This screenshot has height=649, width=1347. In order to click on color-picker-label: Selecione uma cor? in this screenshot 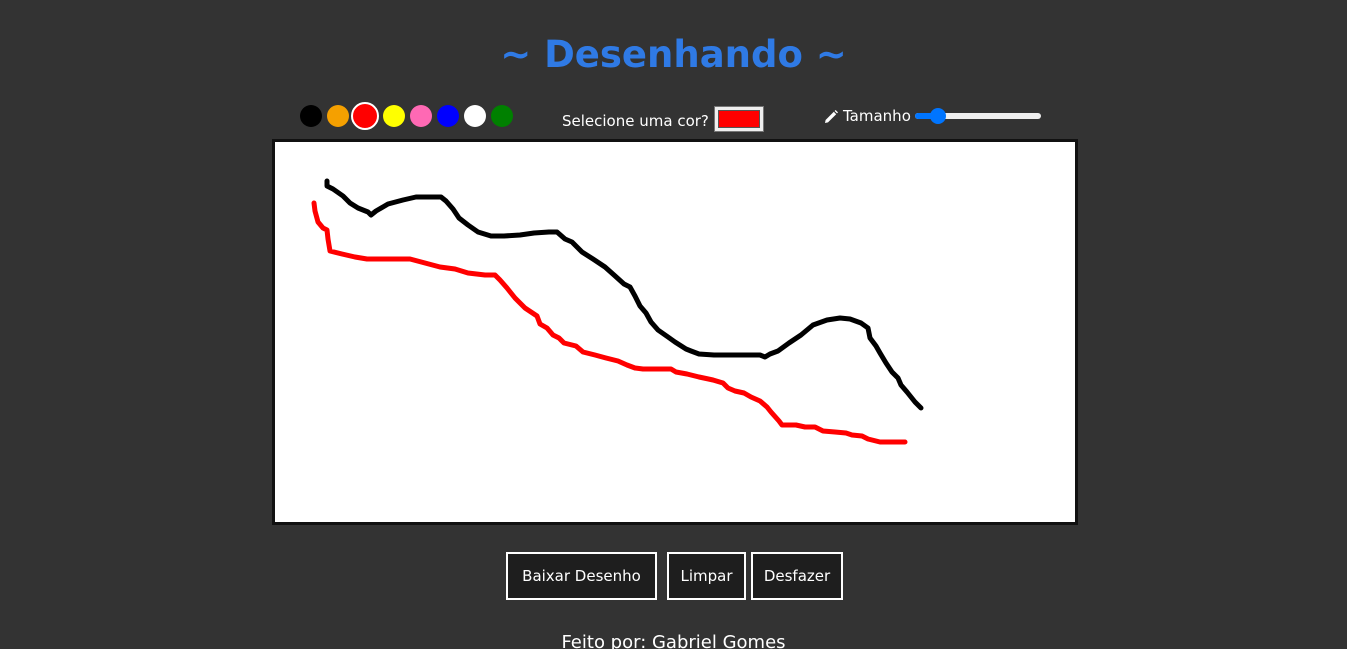, I will do `click(635, 121)`.